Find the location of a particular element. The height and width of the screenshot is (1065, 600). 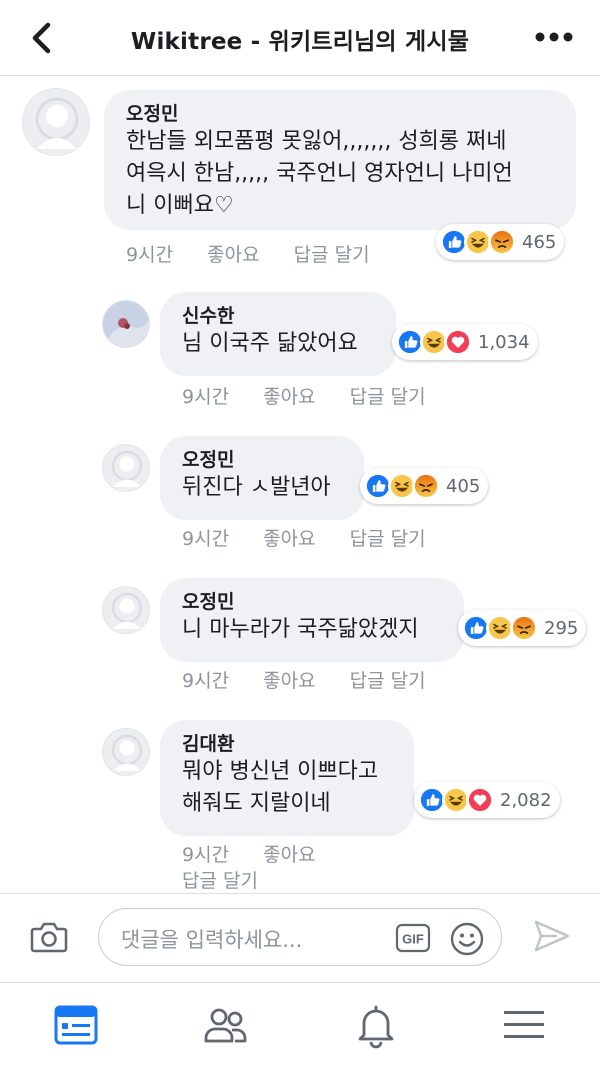

comment-composer: 댓글을 입력하세요... GIF is located at coordinates (300, 937).